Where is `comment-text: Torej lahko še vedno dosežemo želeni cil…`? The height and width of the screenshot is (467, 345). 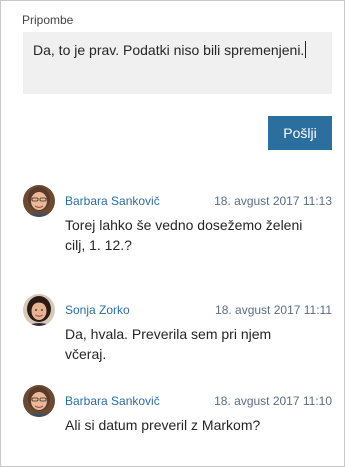
comment-text: Torej lahko še vedno dosežemo želeni cil… is located at coordinates (184, 235).